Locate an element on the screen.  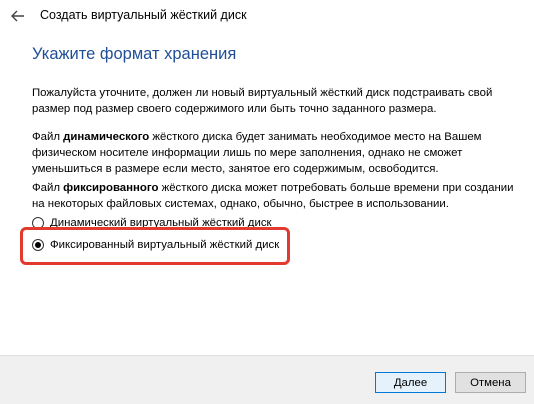
fixed-bold-term: фиксированного is located at coordinates (111, 188).